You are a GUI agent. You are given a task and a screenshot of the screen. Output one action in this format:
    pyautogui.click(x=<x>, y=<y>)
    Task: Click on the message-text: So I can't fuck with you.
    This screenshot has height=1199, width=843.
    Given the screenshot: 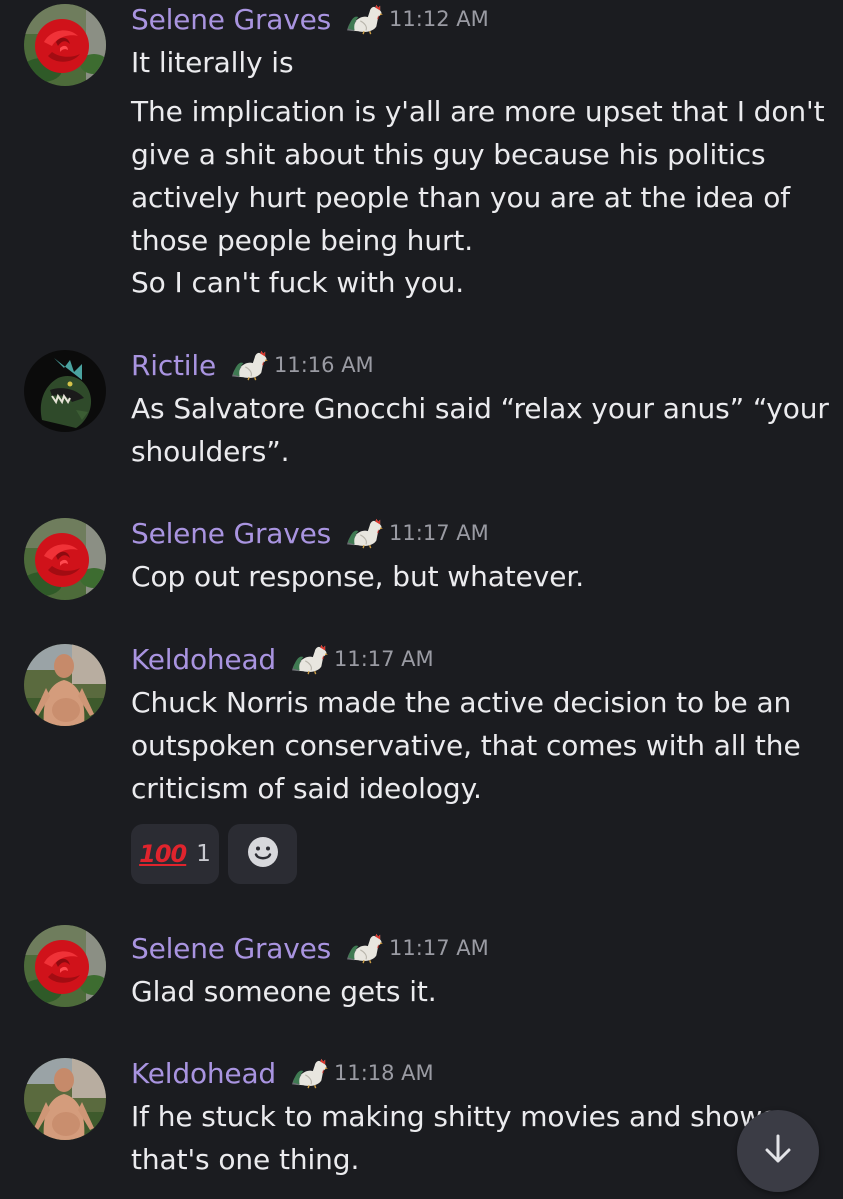 What is the action you would take?
    pyautogui.click(x=298, y=282)
    